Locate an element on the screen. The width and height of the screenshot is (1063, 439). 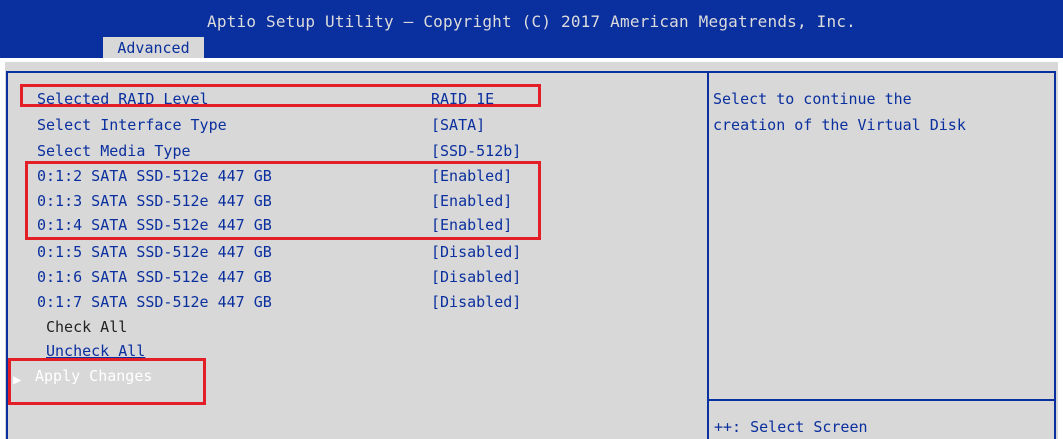
disk-row-0-1-5: 0:1:5 SATA SSD-512e 447 GB is located at coordinates (154, 252).